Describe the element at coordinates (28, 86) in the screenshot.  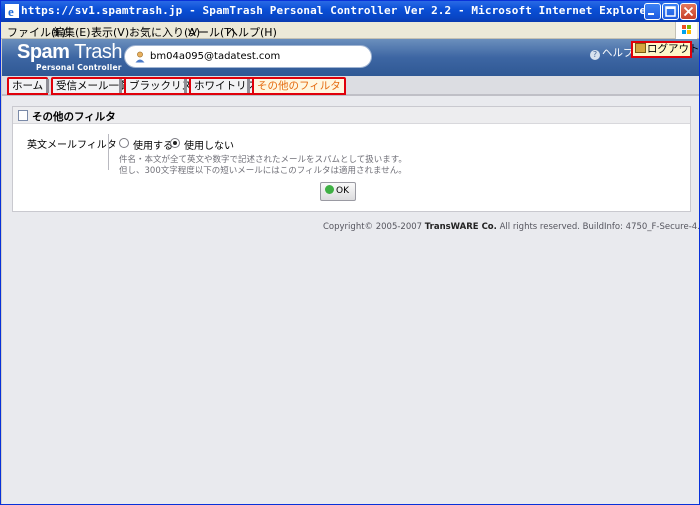
I see `tab-home: ホーム` at that location.